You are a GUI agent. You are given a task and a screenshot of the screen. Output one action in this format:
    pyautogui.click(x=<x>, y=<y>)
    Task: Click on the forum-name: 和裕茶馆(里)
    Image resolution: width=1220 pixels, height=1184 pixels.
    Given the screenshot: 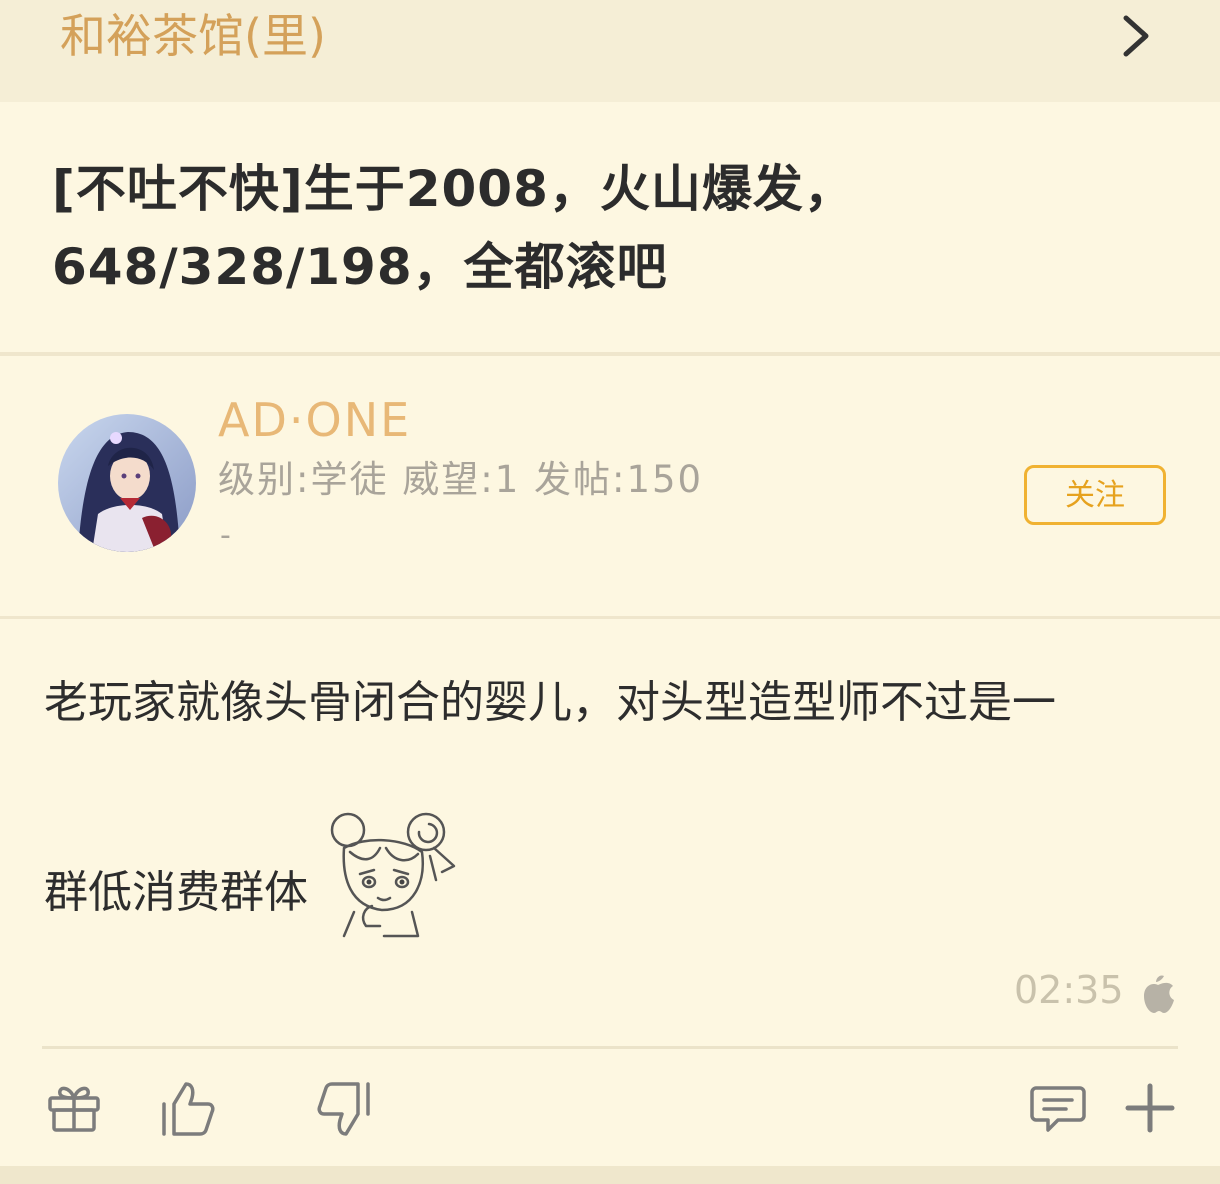 What is the action you would take?
    pyautogui.click(x=193, y=36)
    